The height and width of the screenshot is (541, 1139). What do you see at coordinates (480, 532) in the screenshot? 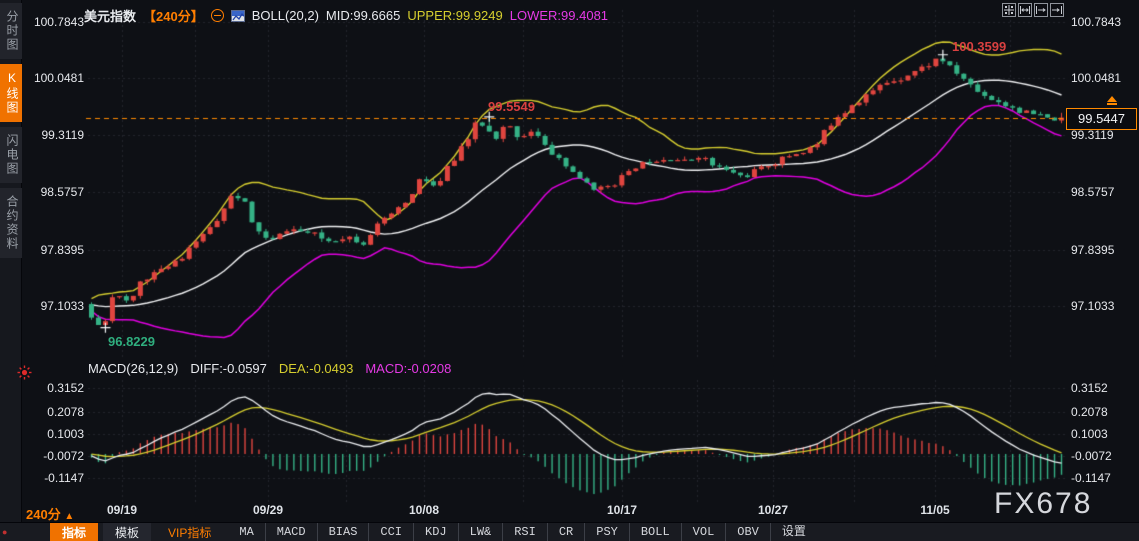
I see `toolbar-indicator-lw&: LW&` at bounding box center [480, 532].